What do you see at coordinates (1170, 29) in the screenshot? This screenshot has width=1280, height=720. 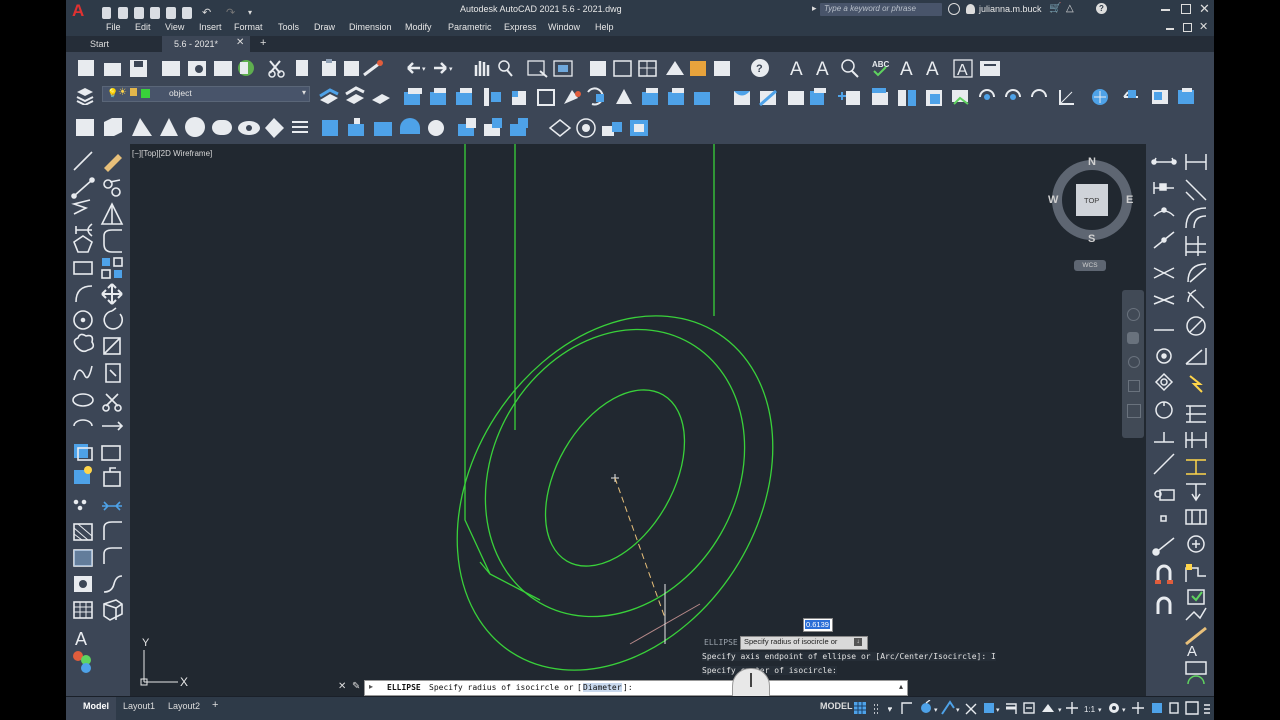 I see `doc-minimize-icon` at bounding box center [1170, 29].